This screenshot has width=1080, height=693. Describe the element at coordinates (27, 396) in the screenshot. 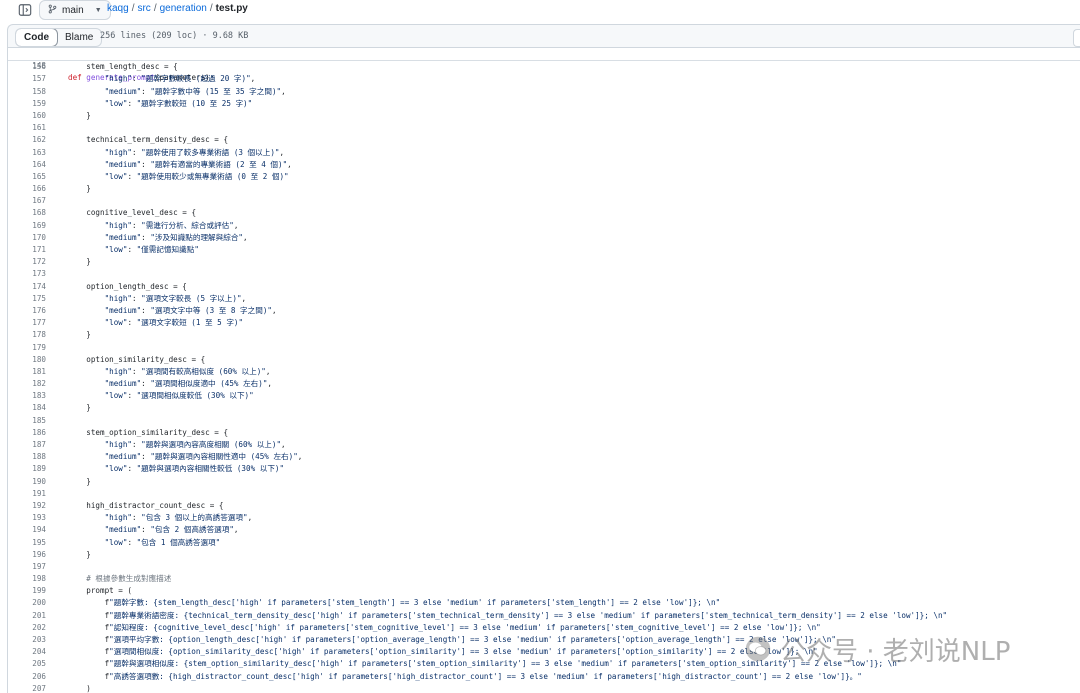

I see `line-number: 183` at that location.